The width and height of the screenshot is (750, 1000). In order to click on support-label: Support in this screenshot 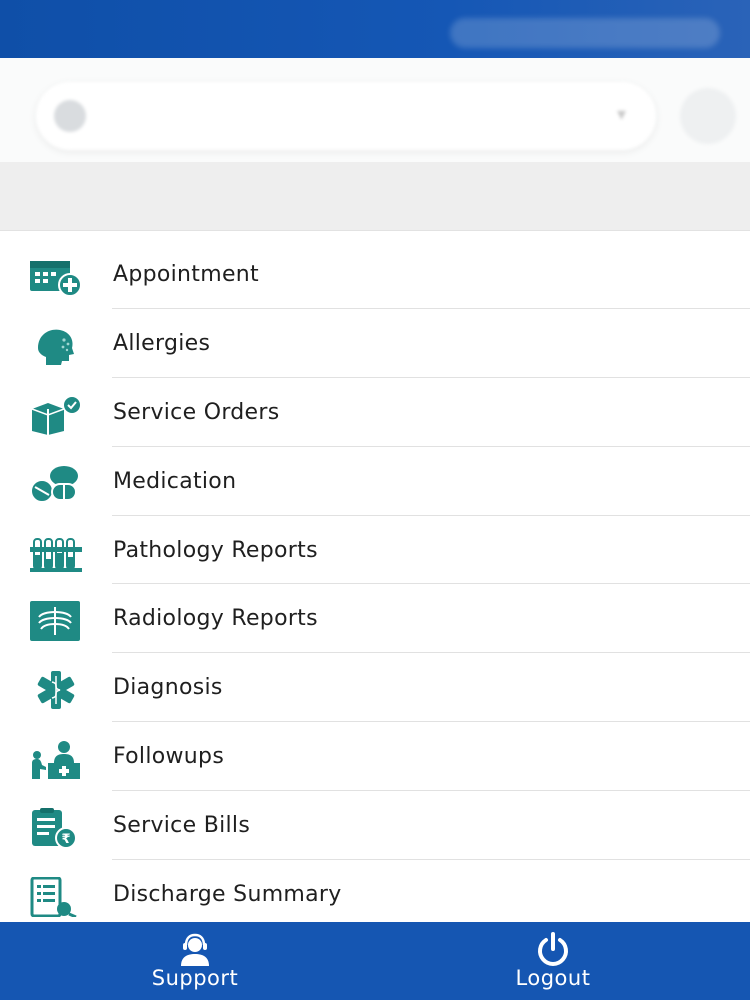, I will do `click(195, 978)`.